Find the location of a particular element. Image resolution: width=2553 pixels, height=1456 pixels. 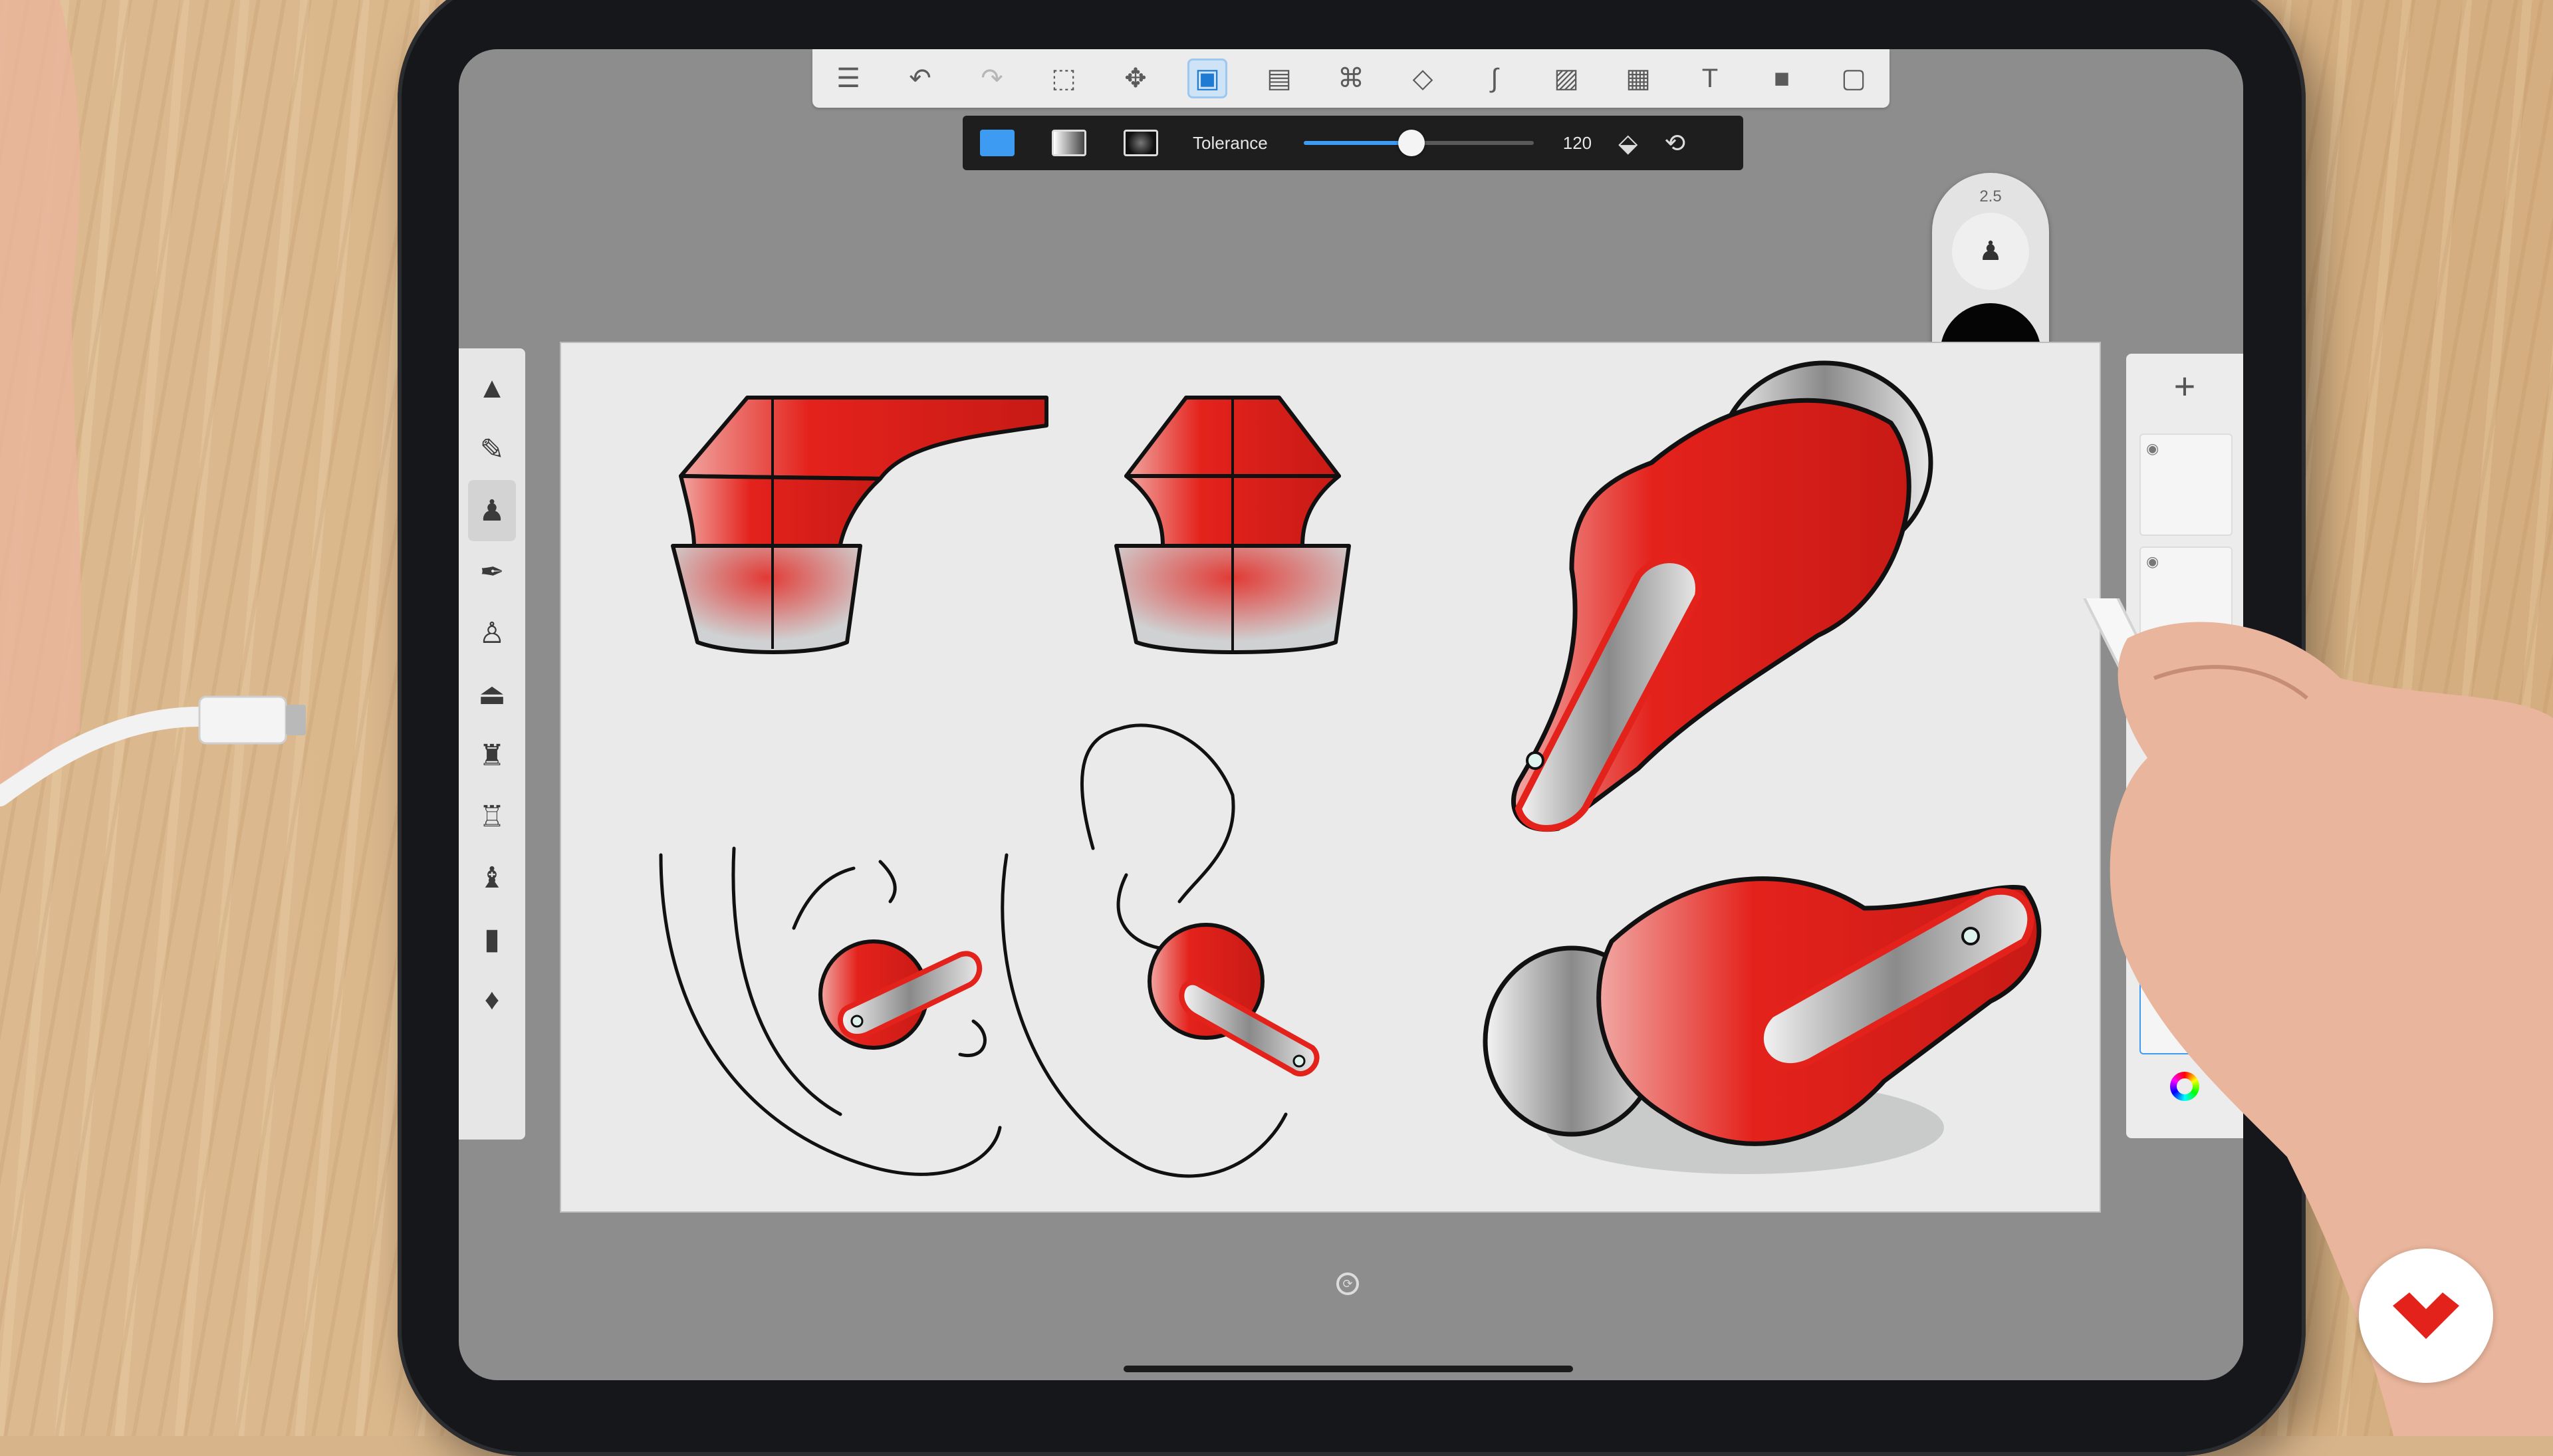

brush-preset-6-icon: ⏏ is located at coordinates (492, 694).